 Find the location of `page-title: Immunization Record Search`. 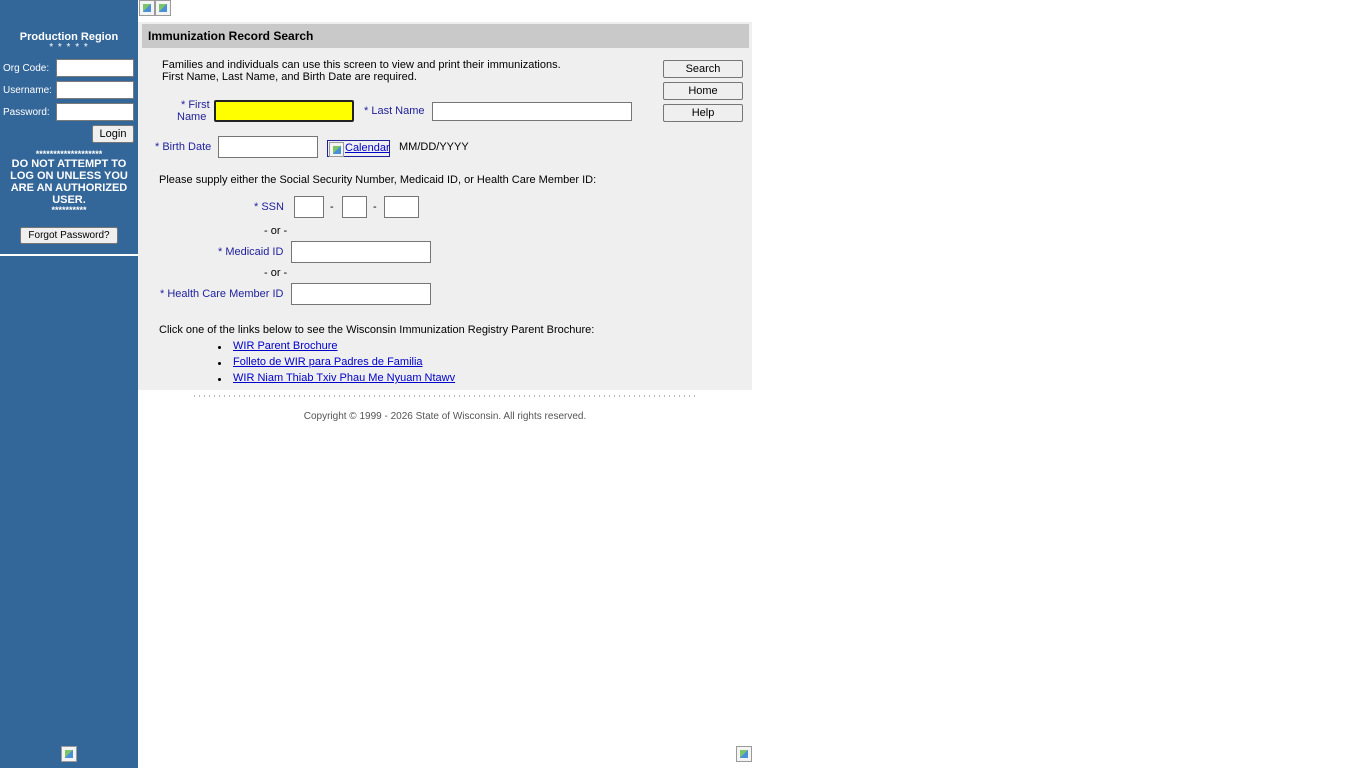

page-title: Immunization Record Search is located at coordinates (231, 36).